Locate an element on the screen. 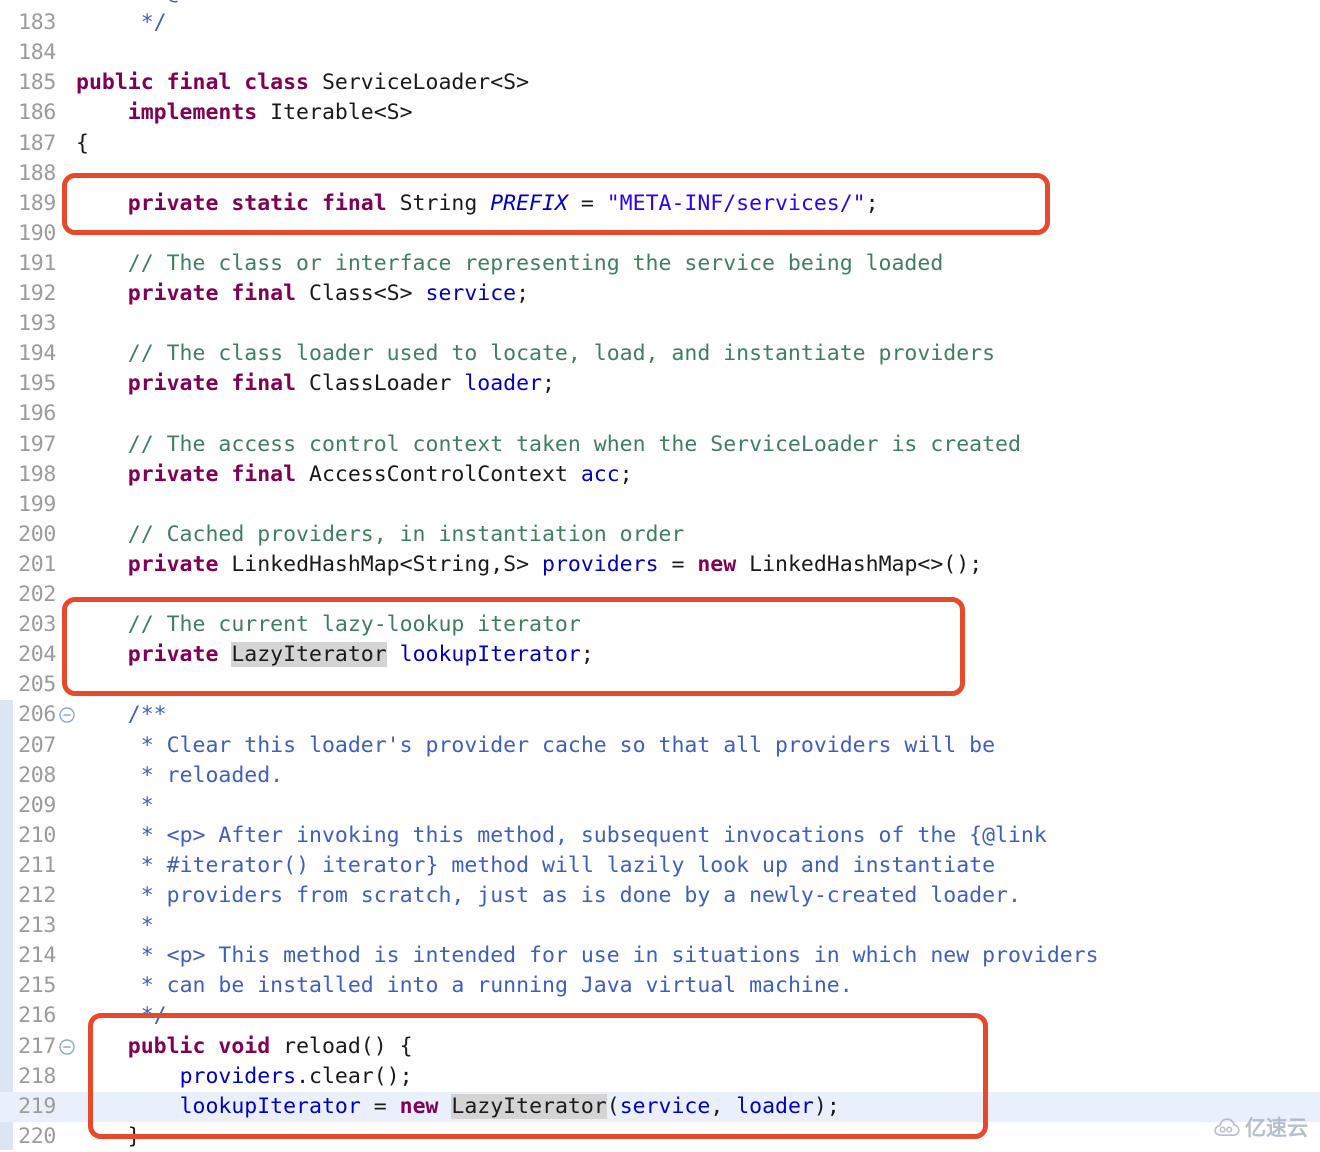  code-text: public void reload() { is located at coordinates (244, 1047).